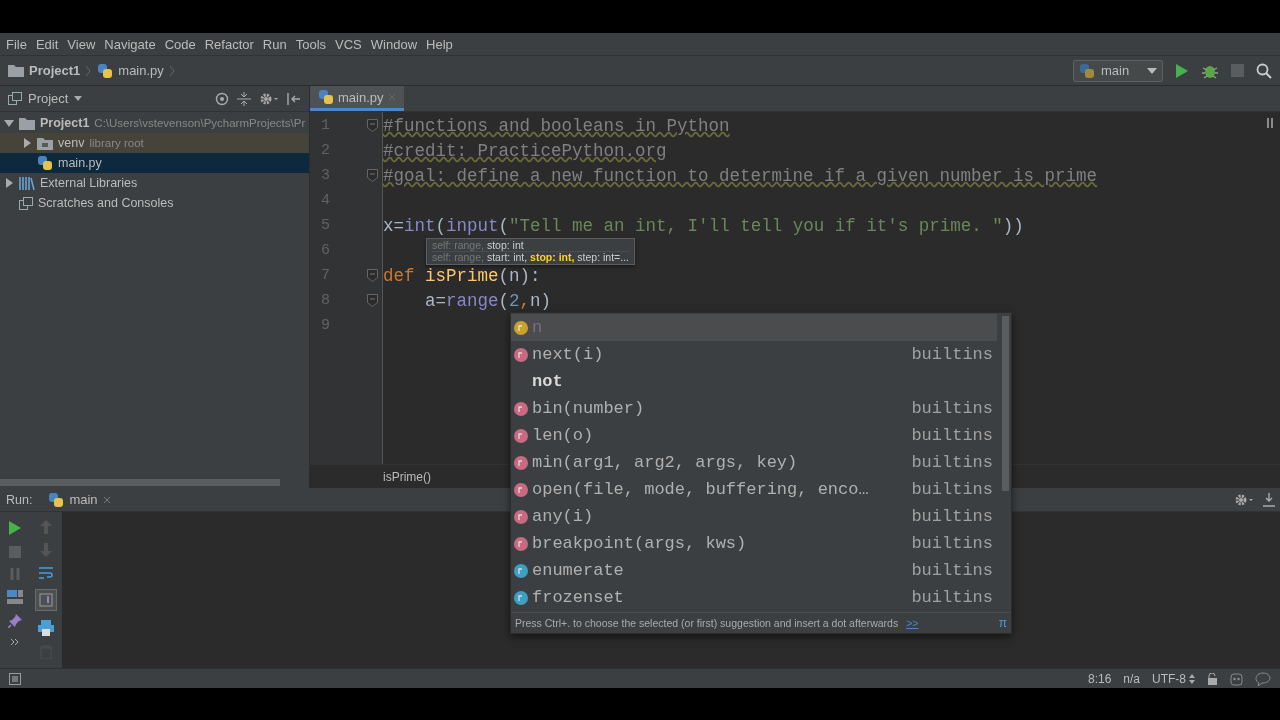 This screenshot has width=1280, height=720. What do you see at coordinates (45, 98) in the screenshot?
I see `project-view-dropdown: Project` at bounding box center [45, 98].